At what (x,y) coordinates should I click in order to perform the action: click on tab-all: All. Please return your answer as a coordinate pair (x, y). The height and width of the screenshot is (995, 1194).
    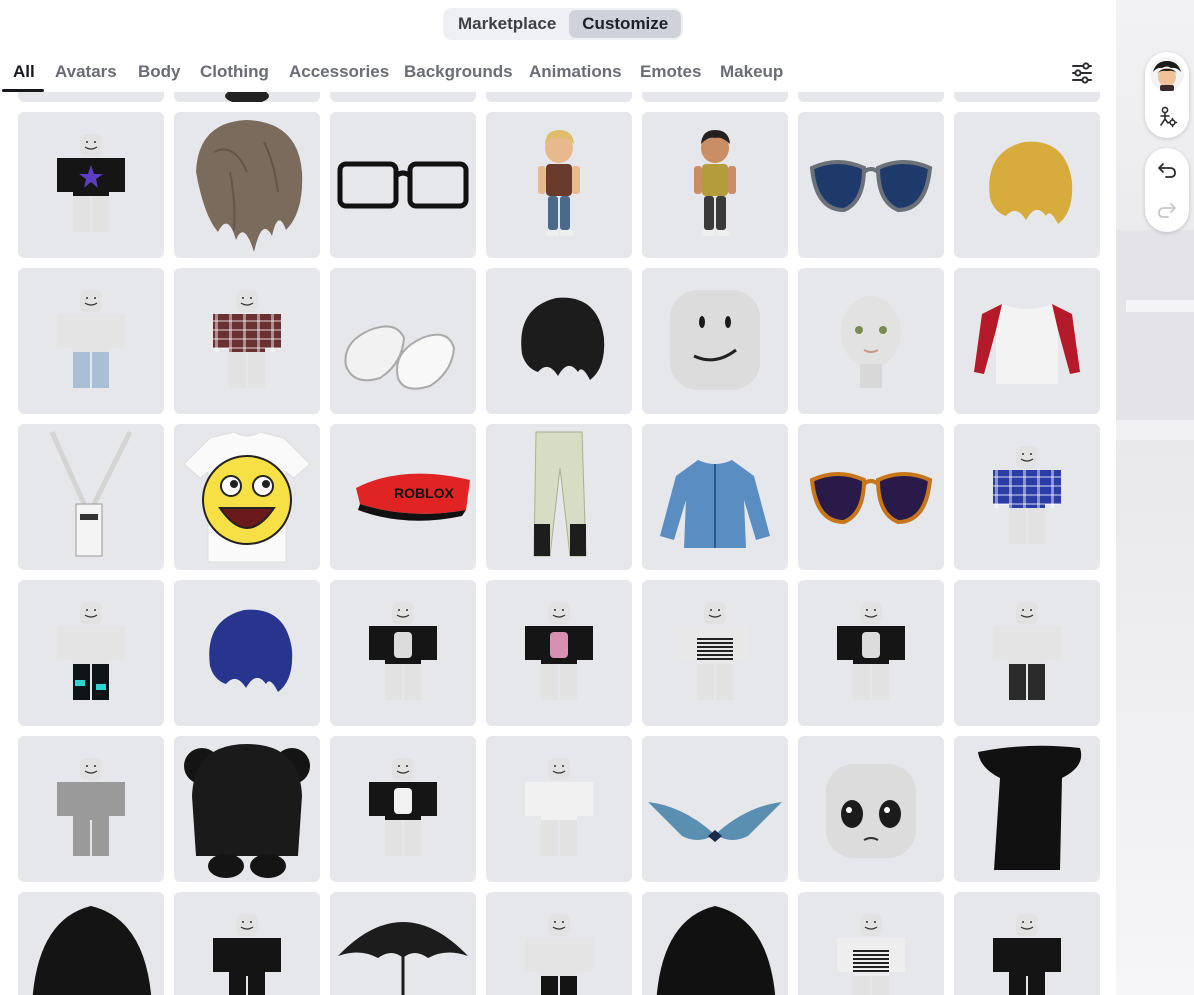
    Looking at the image, I should click on (24, 72).